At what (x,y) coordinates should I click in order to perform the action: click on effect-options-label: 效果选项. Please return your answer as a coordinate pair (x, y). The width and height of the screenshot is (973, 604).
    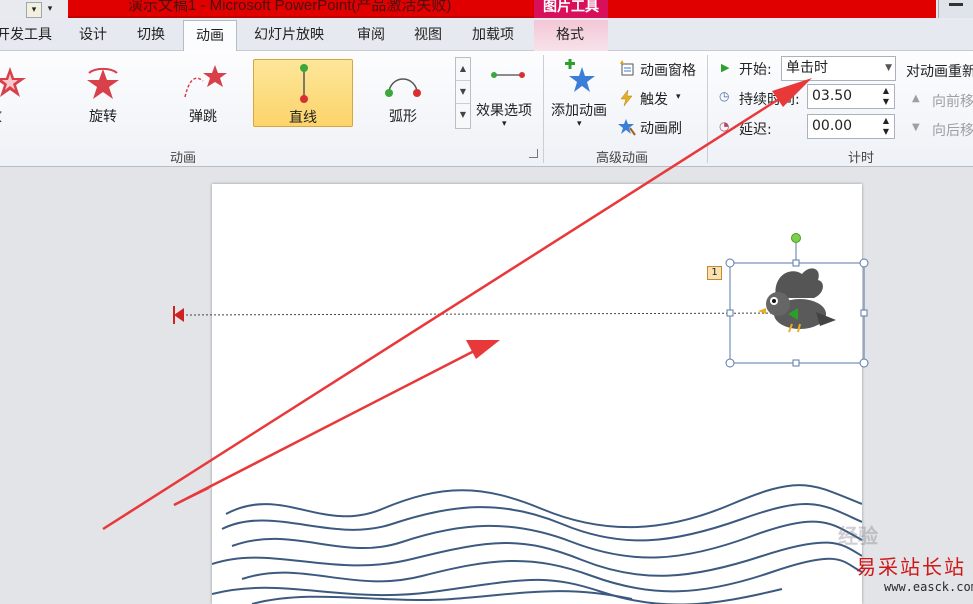
    Looking at the image, I should click on (504, 111).